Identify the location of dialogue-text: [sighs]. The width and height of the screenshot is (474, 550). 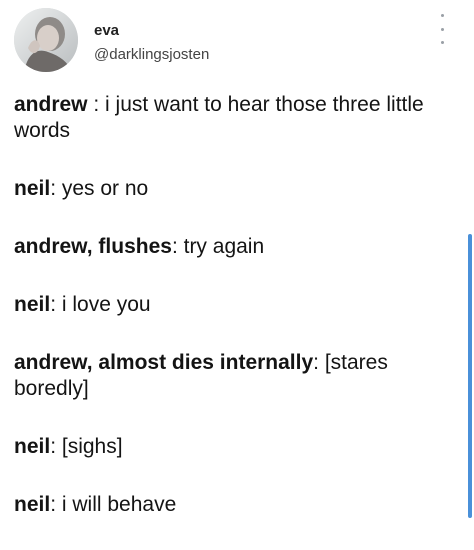
(92, 446).